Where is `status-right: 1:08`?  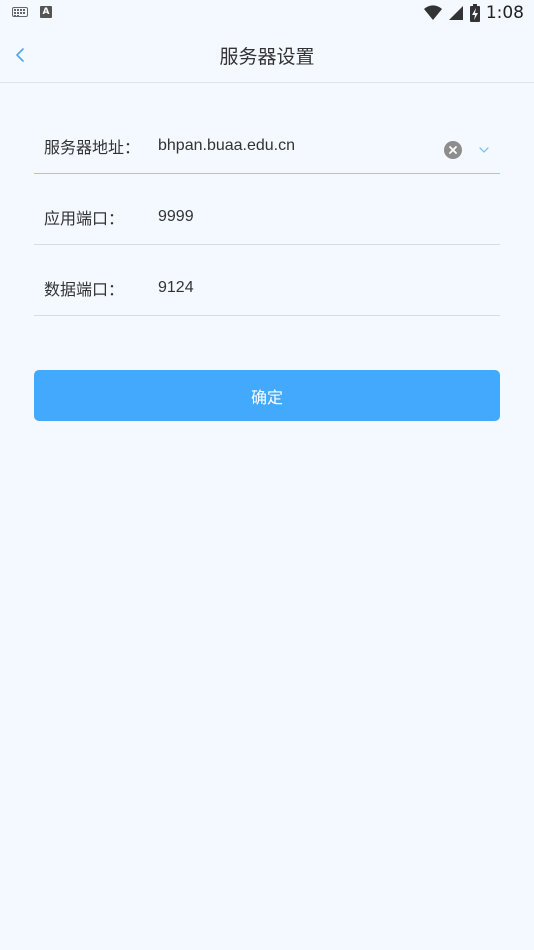 status-right: 1:08 is located at coordinates (473, 13).